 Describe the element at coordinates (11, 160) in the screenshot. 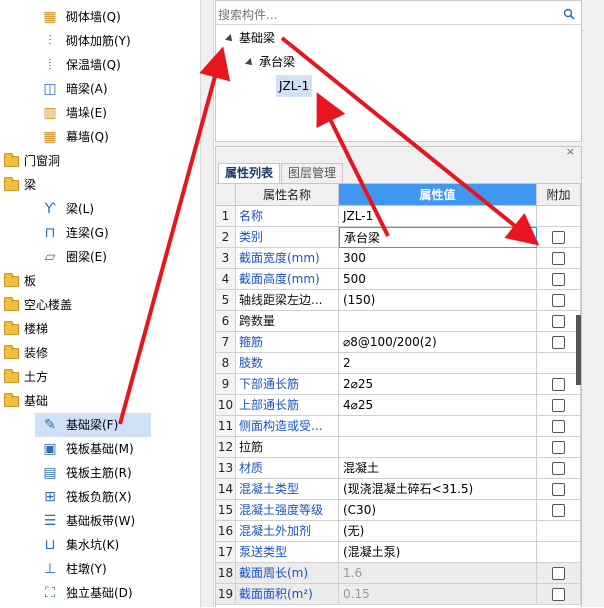

I see `folder-icon` at that location.